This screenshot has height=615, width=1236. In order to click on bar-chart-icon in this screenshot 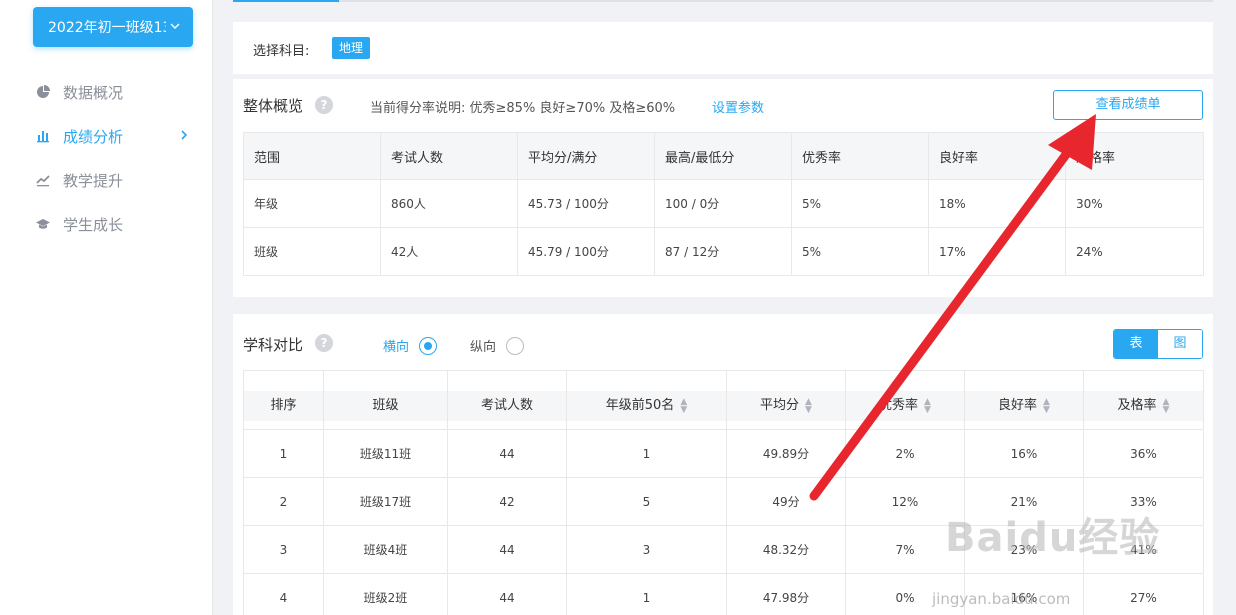, I will do `click(43, 136)`.